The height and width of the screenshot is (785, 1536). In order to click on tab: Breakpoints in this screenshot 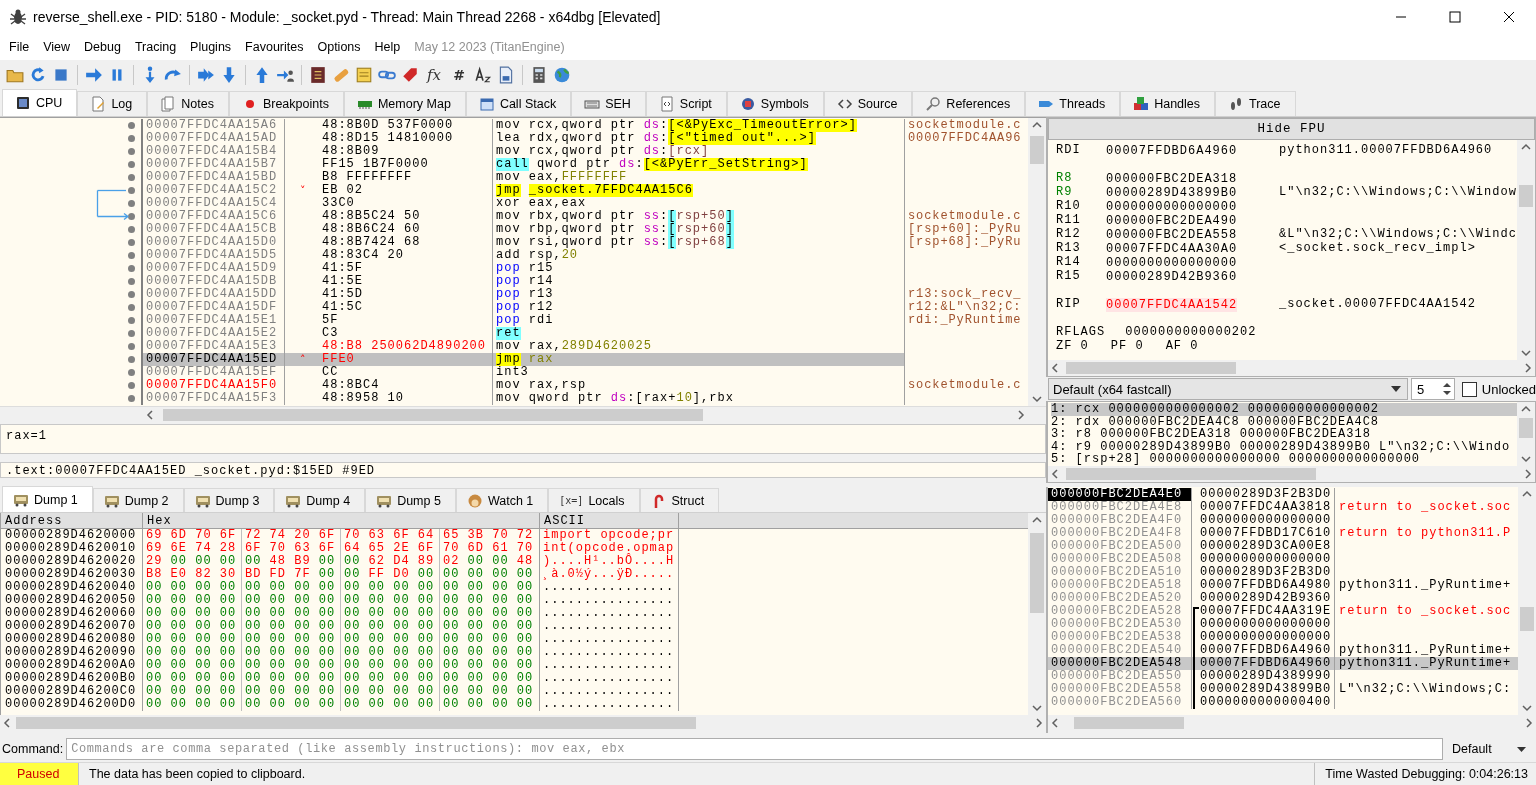, I will do `click(286, 103)`.